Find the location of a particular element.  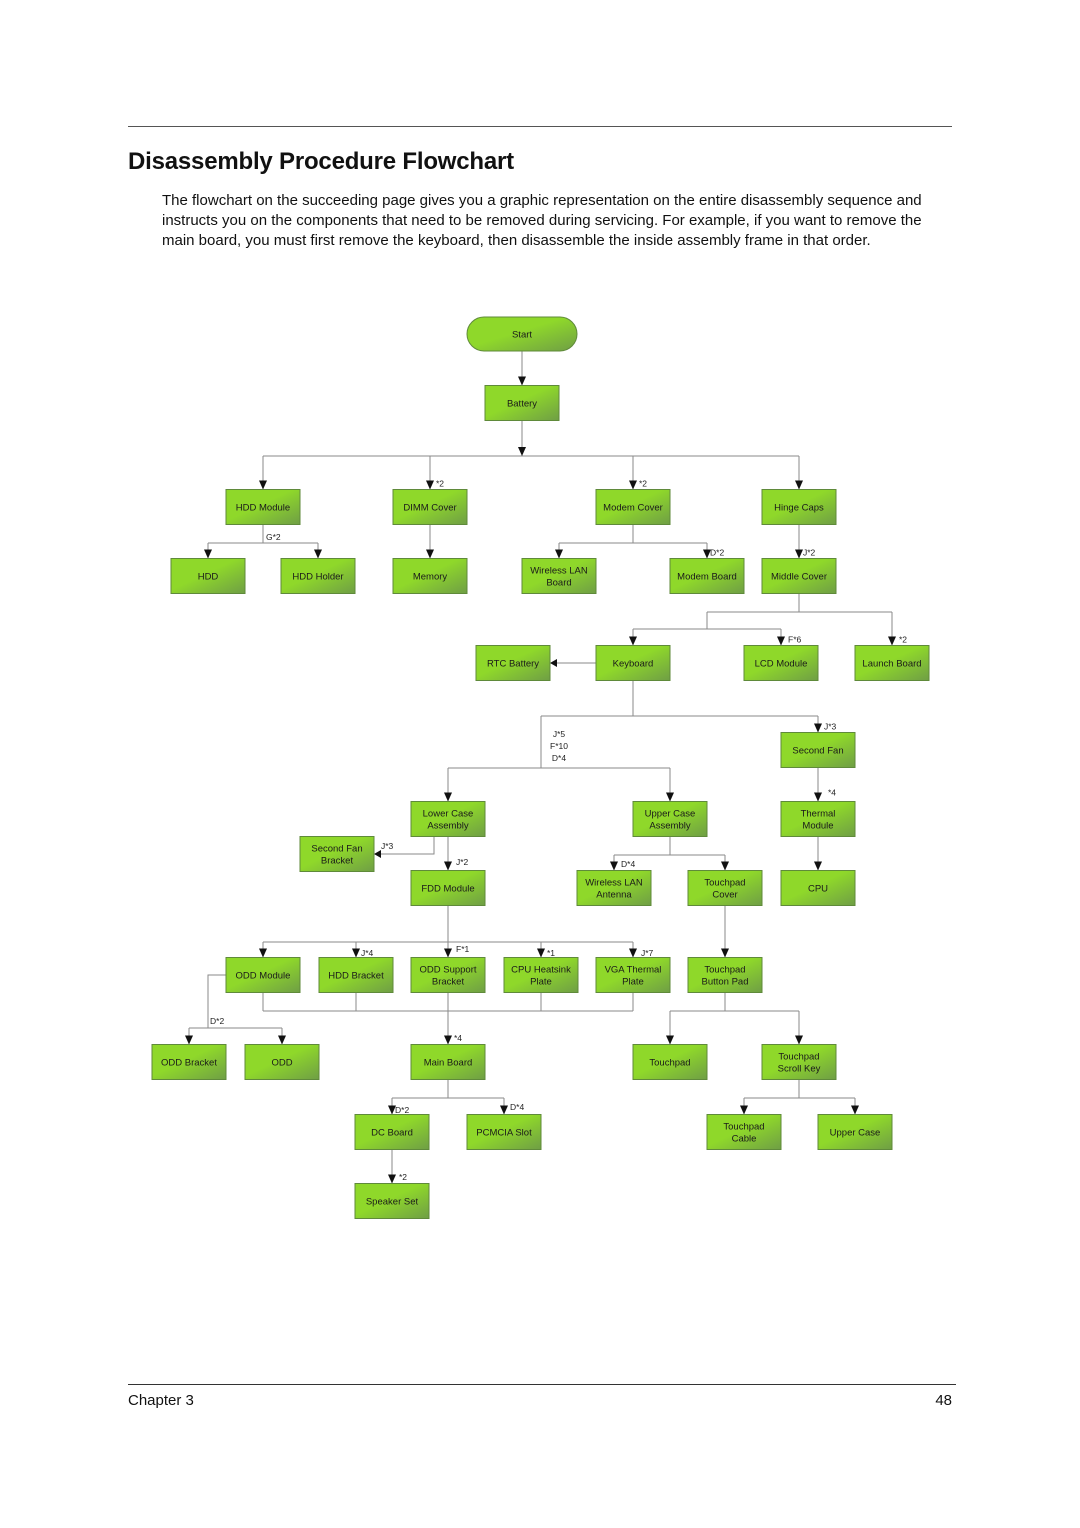

arrow-to-middle-cover-icon is located at coordinates (799, 554).